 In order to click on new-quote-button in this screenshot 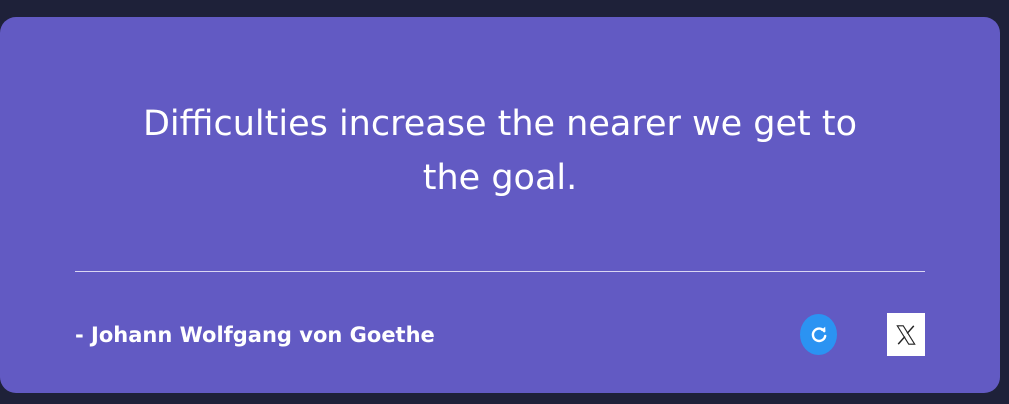, I will do `click(818, 334)`.